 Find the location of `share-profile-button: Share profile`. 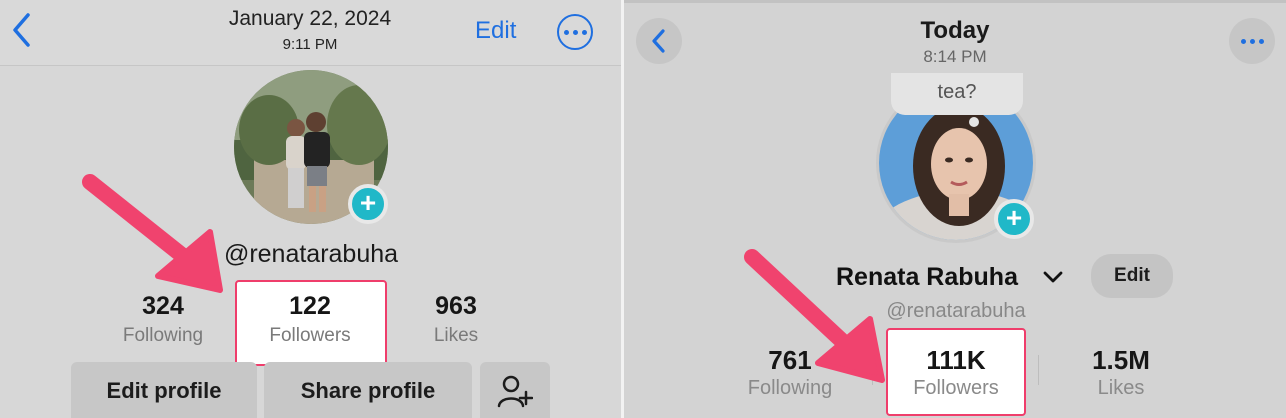

share-profile-button: Share profile is located at coordinates (368, 390).